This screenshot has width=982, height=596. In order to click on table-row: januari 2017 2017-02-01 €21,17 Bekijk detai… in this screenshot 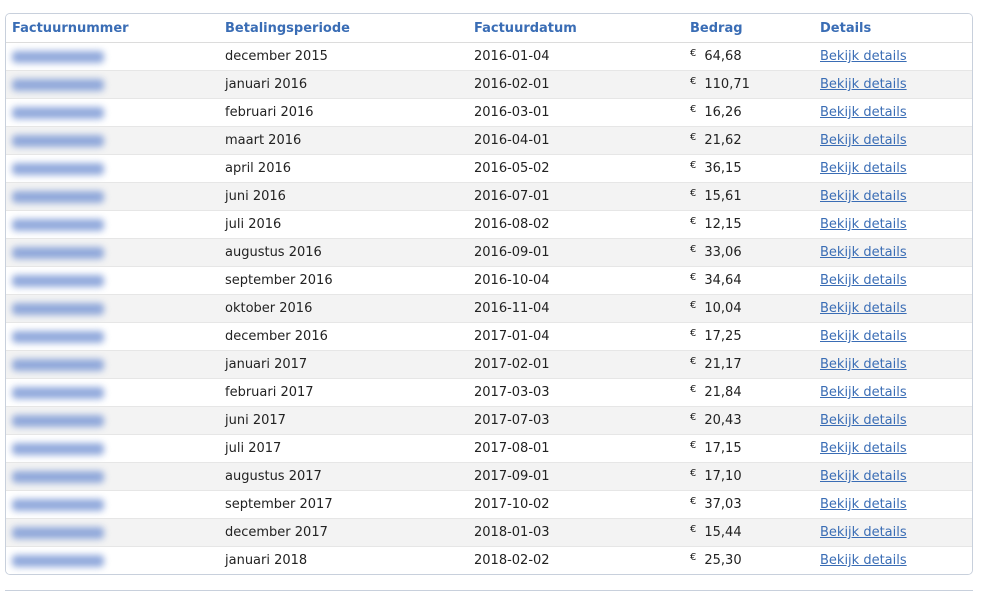, I will do `click(489, 364)`.